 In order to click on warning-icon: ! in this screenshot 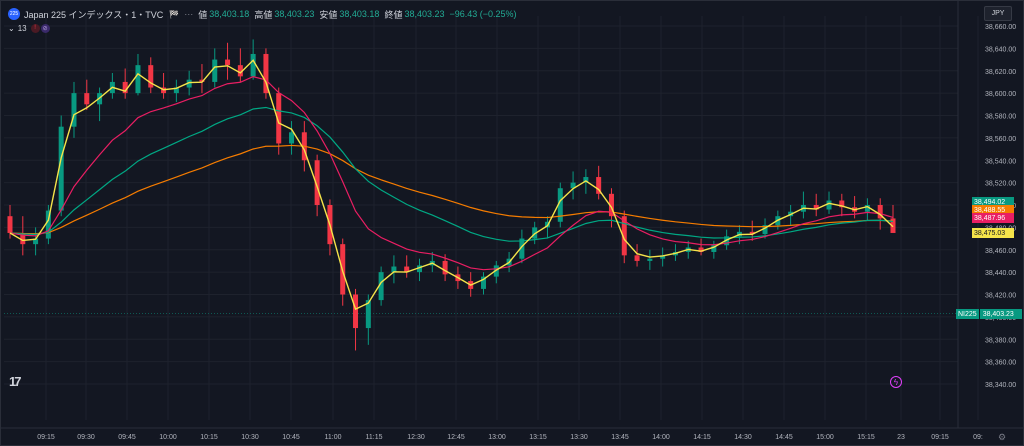, I will do `click(35, 28)`.